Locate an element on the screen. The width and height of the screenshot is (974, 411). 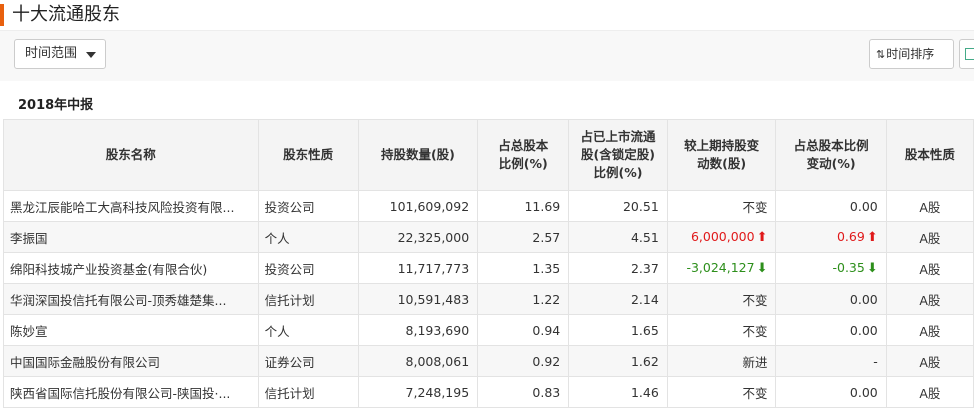
time-range-select: 时间范围 is located at coordinates (60, 54).